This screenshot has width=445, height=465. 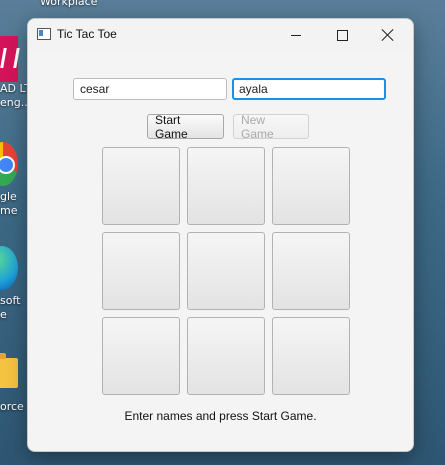 I want to click on desktop-label-soft: soft, so click(x=10, y=300).